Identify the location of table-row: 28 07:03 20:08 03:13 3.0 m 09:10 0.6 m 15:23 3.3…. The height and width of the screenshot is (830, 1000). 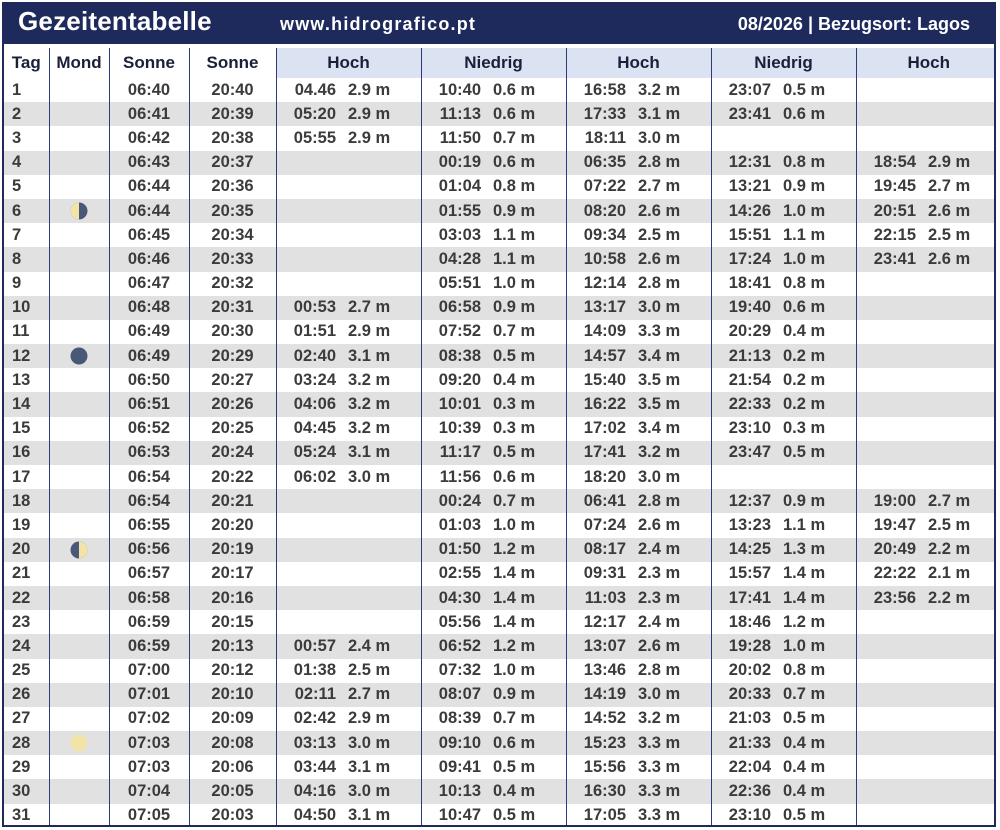
(499, 743).